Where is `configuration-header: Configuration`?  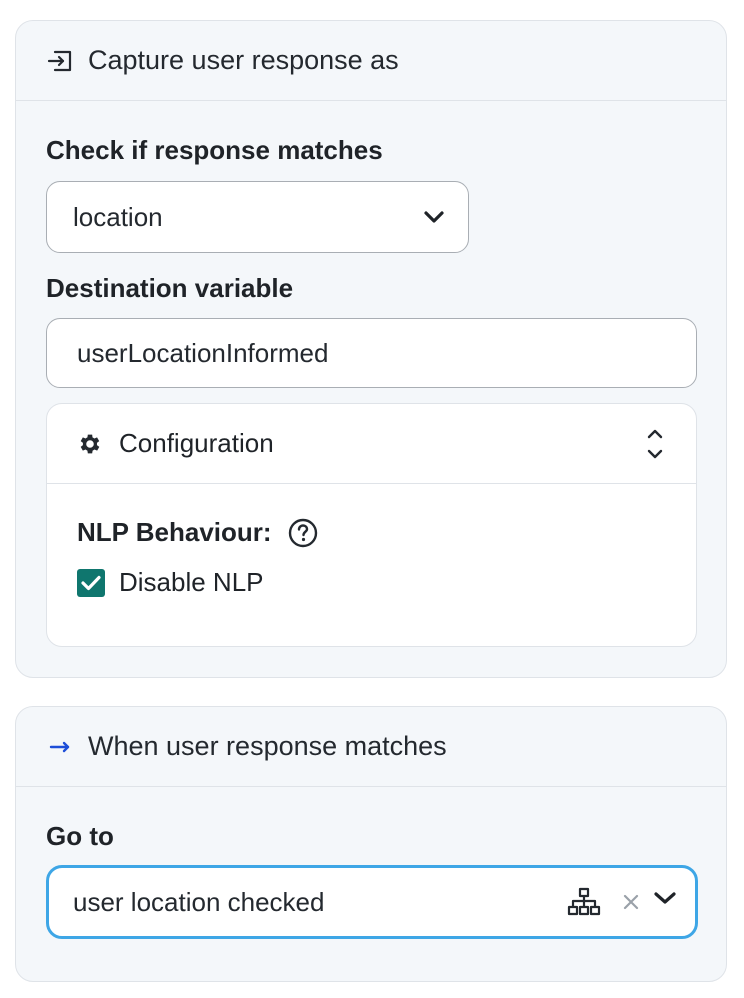 configuration-header: Configuration is located at coordinates (371, 444).